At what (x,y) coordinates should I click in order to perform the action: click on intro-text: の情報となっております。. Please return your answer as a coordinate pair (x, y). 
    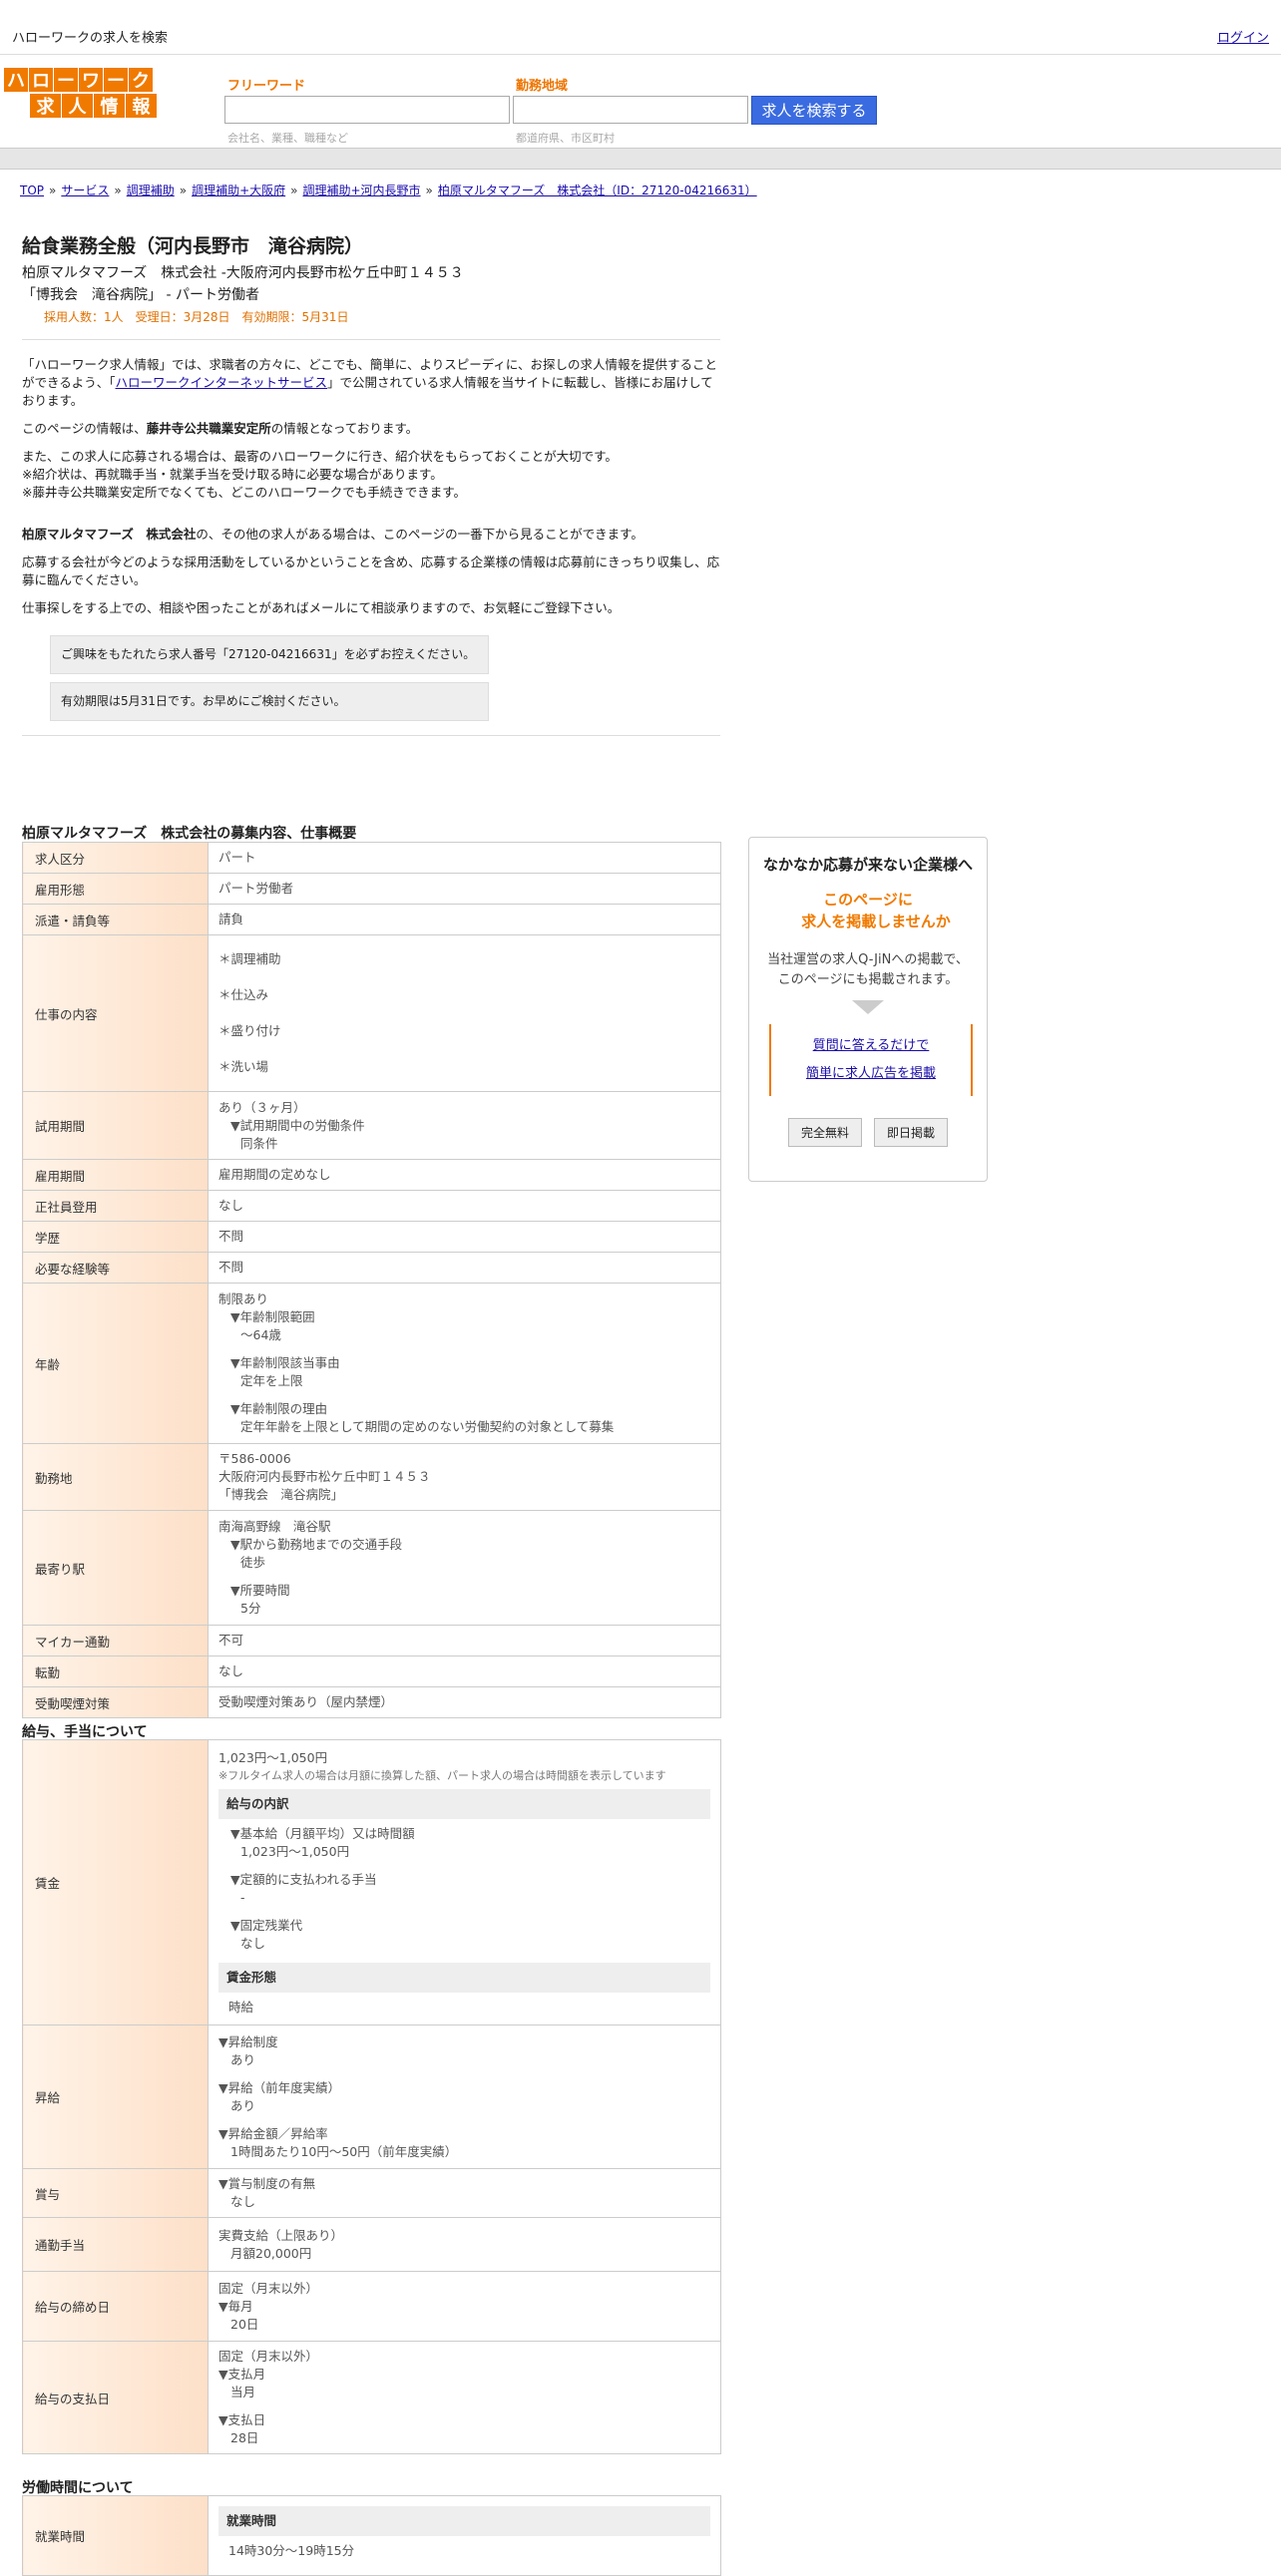
    Looking at the image, I should click on (344, 428).